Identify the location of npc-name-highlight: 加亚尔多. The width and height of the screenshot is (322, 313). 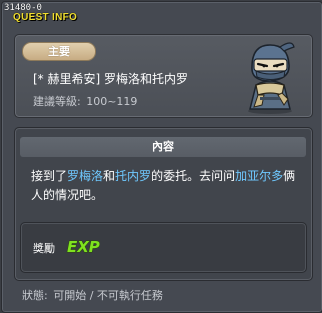
(259, 176).